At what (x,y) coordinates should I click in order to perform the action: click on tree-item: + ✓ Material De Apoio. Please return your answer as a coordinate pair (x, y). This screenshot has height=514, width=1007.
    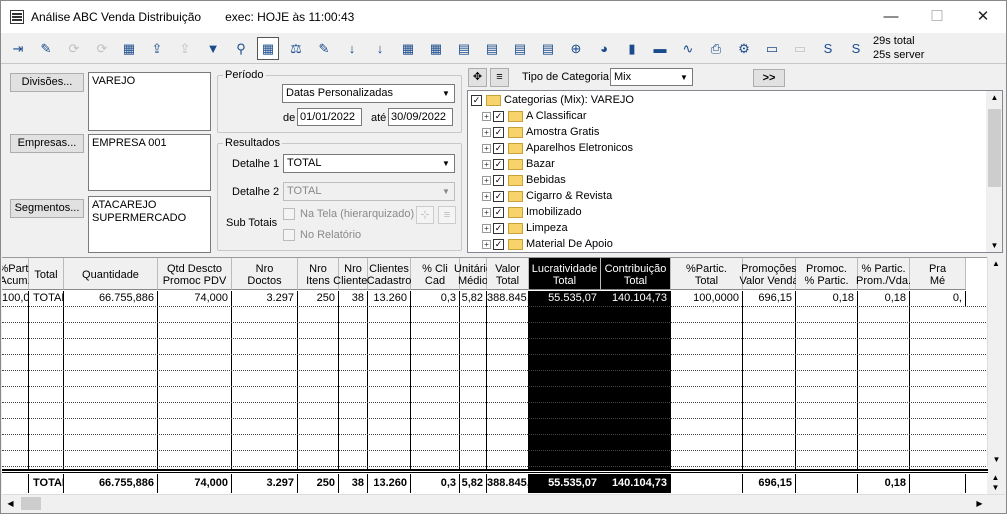
    Looking at the image, I should click on (547, 244).